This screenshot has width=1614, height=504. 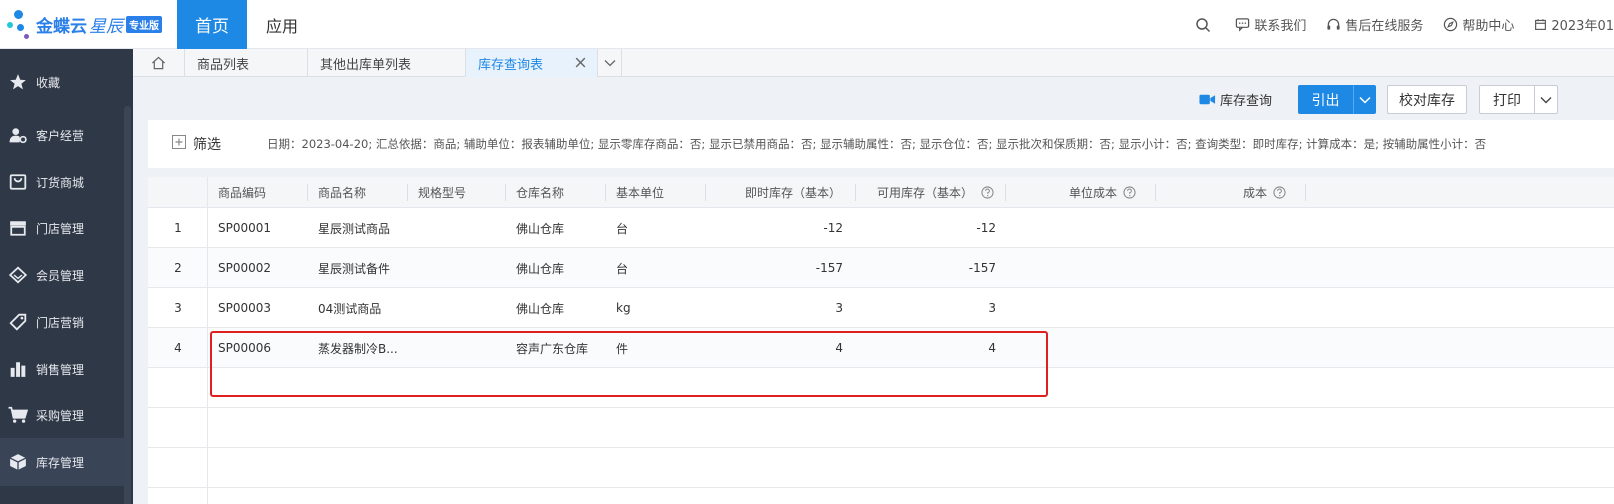 I want to click on sidebar-item-store: 门店管理, so click(x=62, y=228).